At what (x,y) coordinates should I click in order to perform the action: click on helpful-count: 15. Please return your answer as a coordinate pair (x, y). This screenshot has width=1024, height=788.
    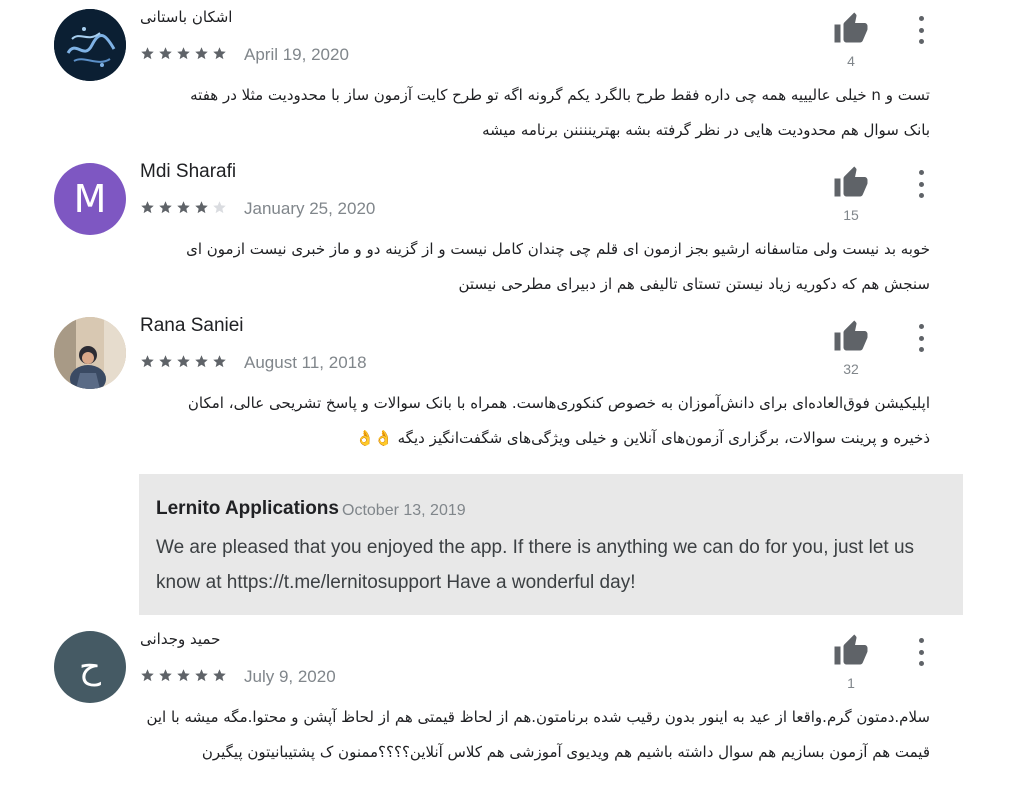
    Looking at the image, I should click on (851, 215).